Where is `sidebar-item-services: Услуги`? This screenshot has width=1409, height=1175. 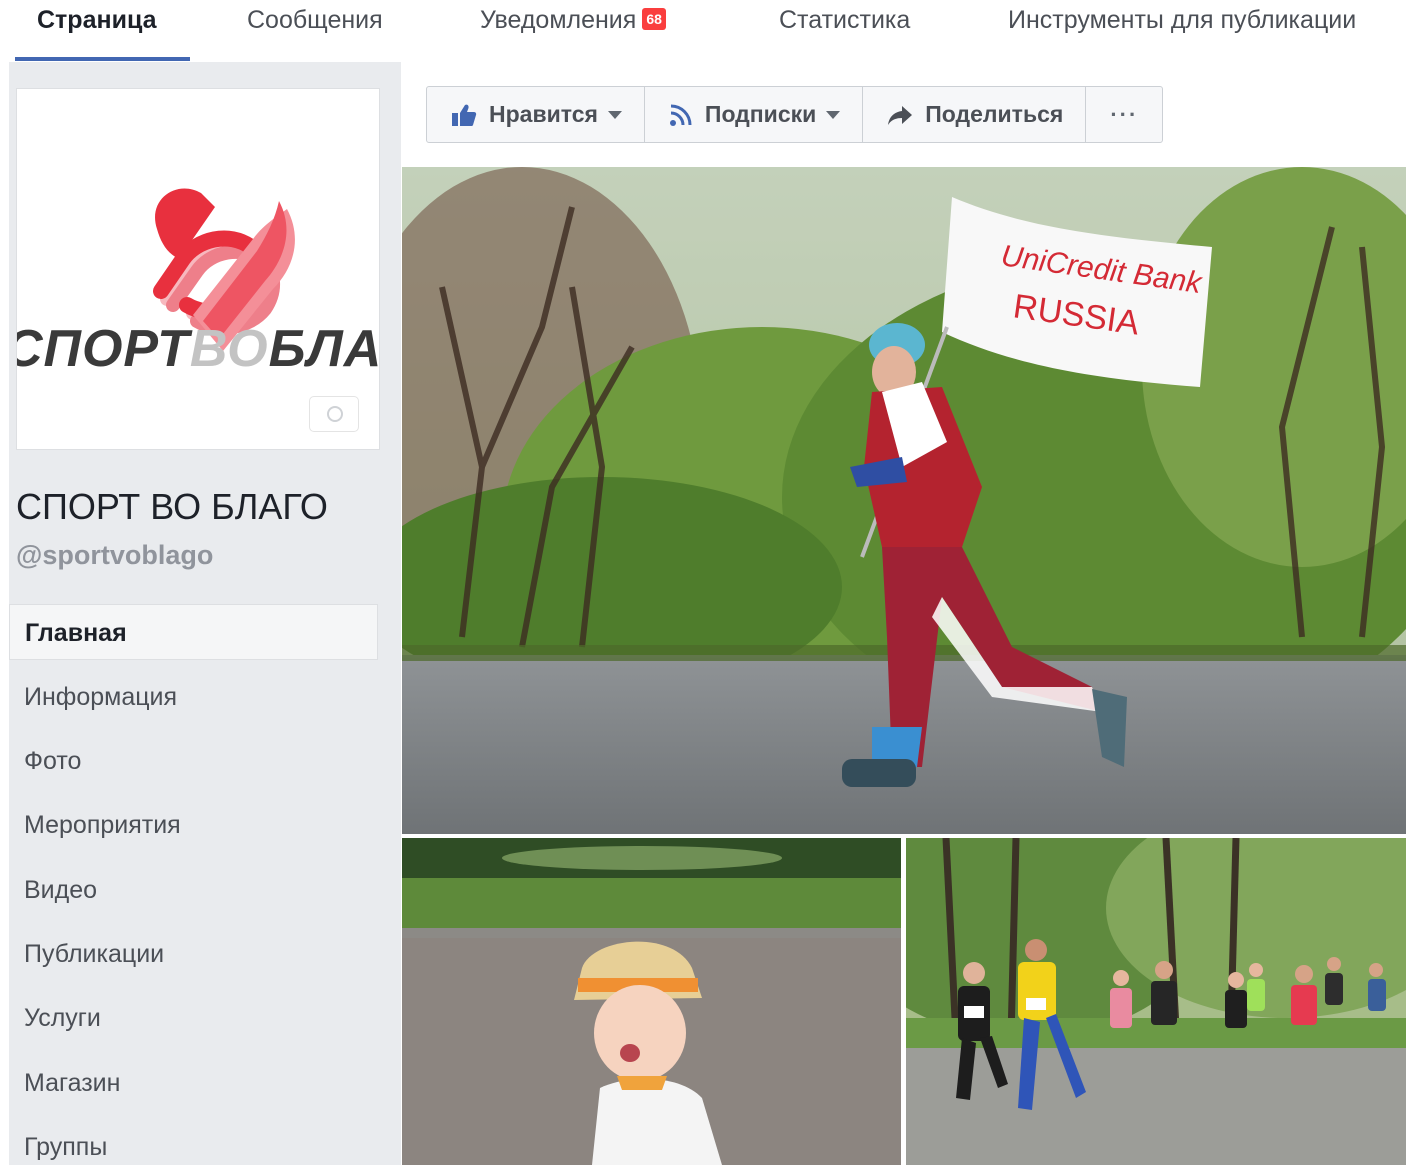
sidebar-item-services: Услуги is located at coordinates (193, 1018).